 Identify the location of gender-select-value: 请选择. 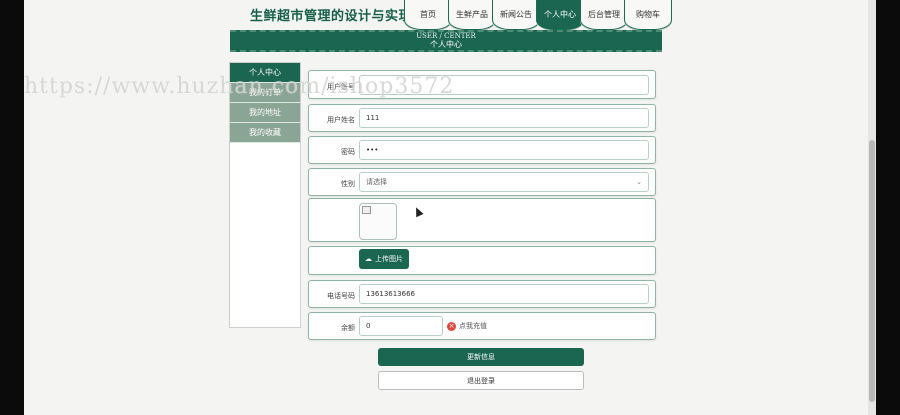
(376, 182).